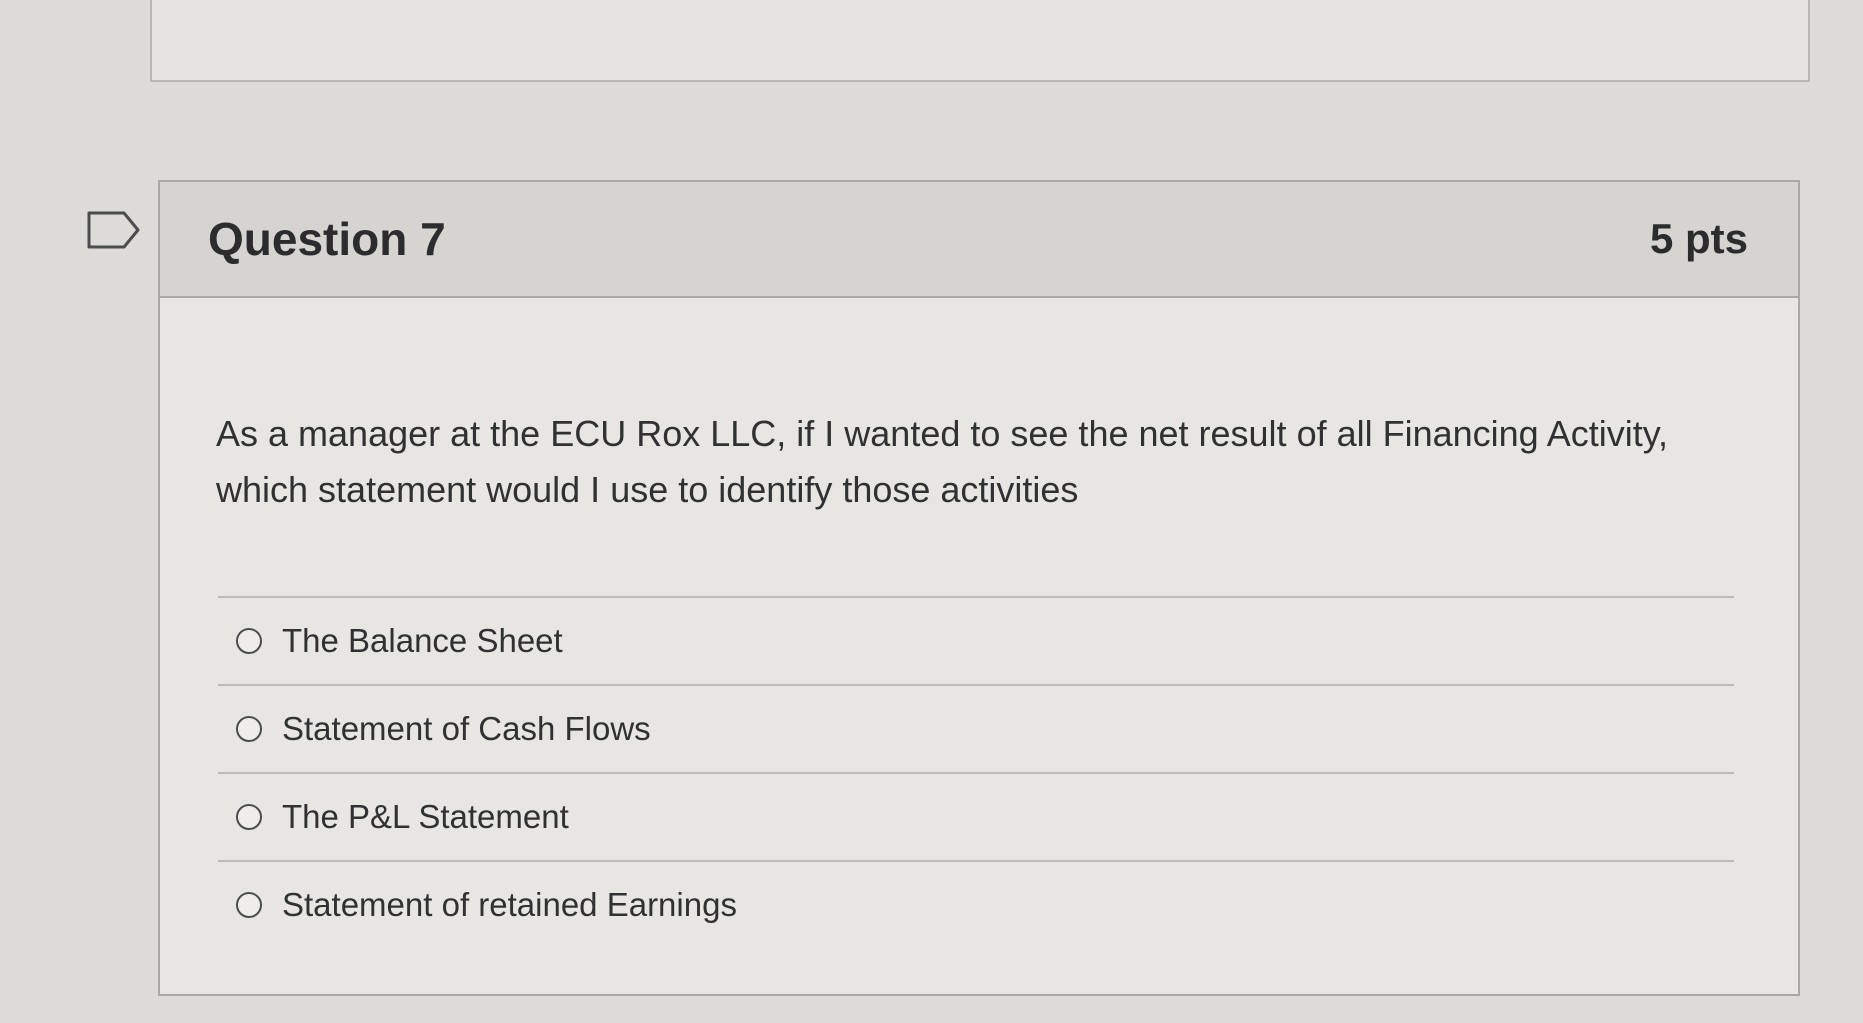  What do you see at coordinates (114, 230) in the screenshot?
I see `flag-question-icon` at bounding box center [114, 230].